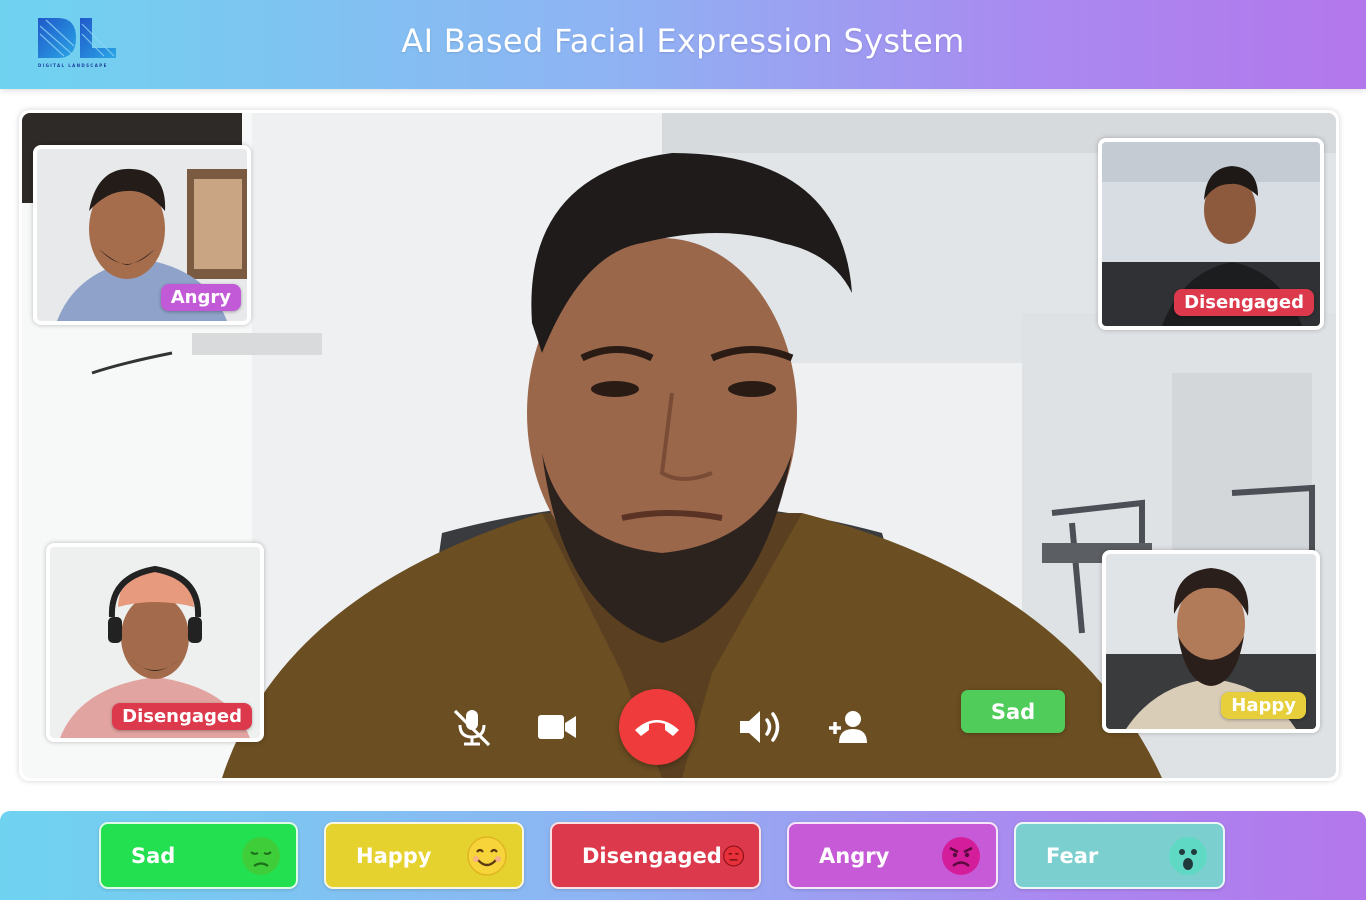 Image resolution: width=1366 pixels, height=900 pixels. I want to click on angry-face-icon, so click(961, 855).